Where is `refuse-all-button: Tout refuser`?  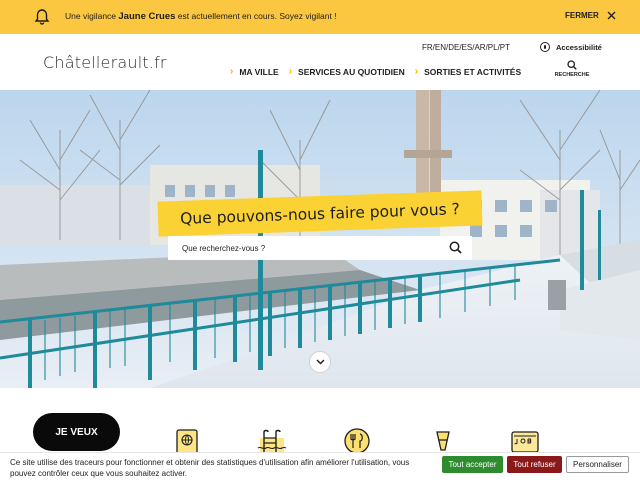 refuse-all-button: Tout refuser is located at coordinates (534, 464).